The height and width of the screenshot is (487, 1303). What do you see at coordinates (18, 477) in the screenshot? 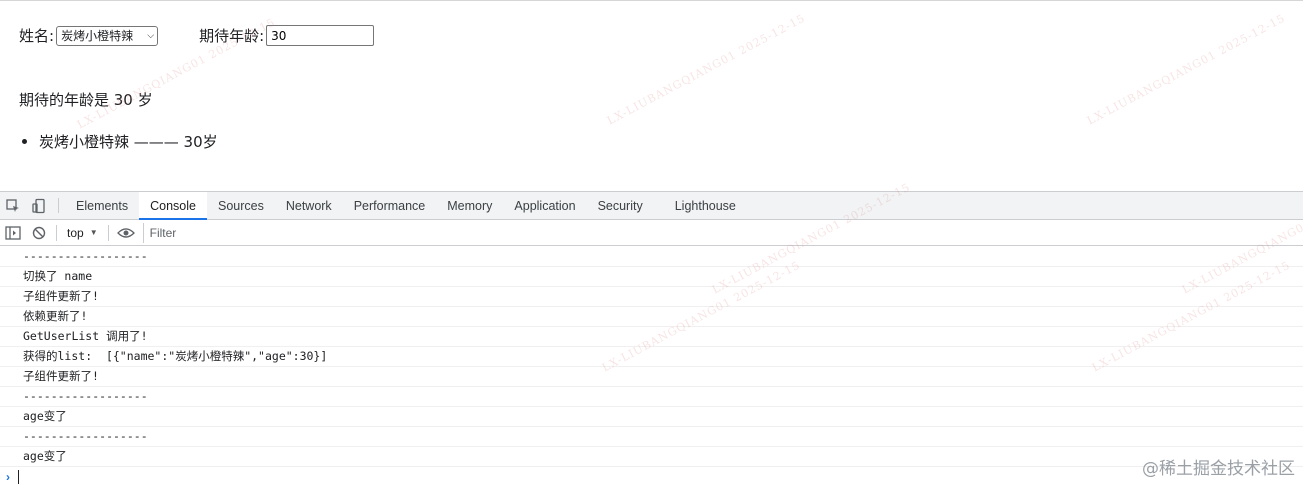
I see `text-cursor` at bounding box center [18, 477].